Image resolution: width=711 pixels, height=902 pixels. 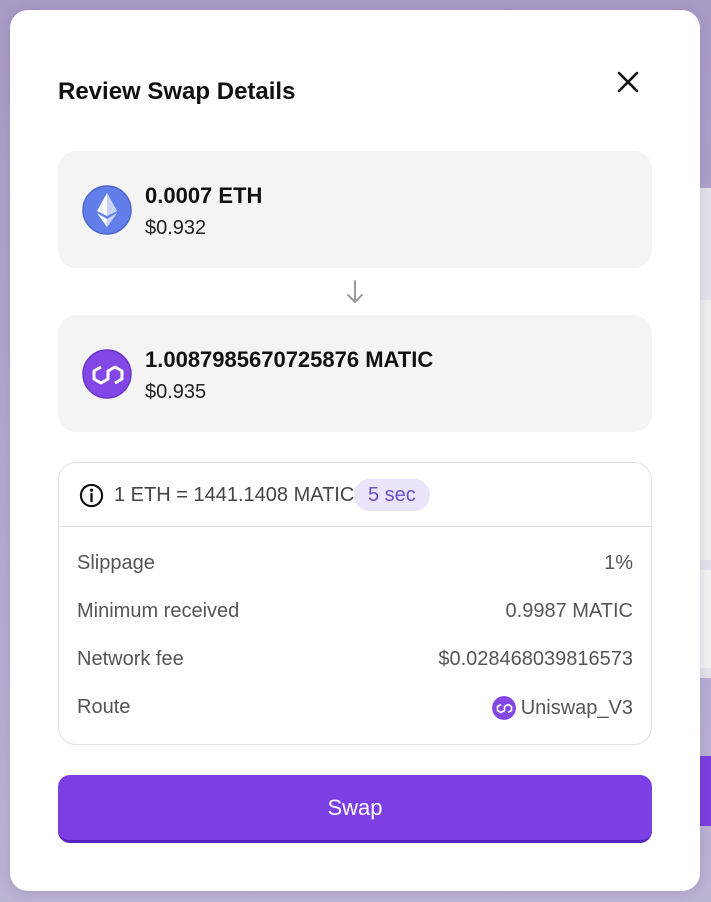 I want to click on network-fee-value: $0.028468039816573, so click(x=535, y=659).